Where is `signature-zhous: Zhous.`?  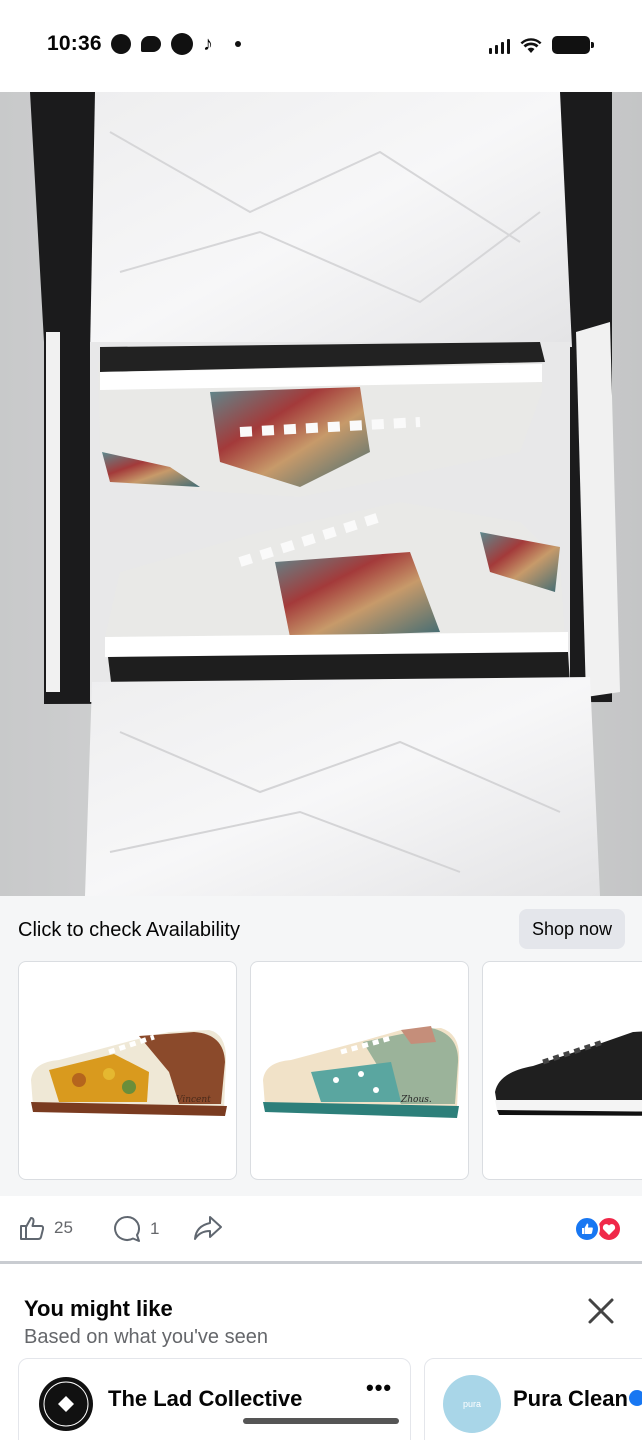
signature-zhous: Zhous. is located at coordinates (416, 1100).